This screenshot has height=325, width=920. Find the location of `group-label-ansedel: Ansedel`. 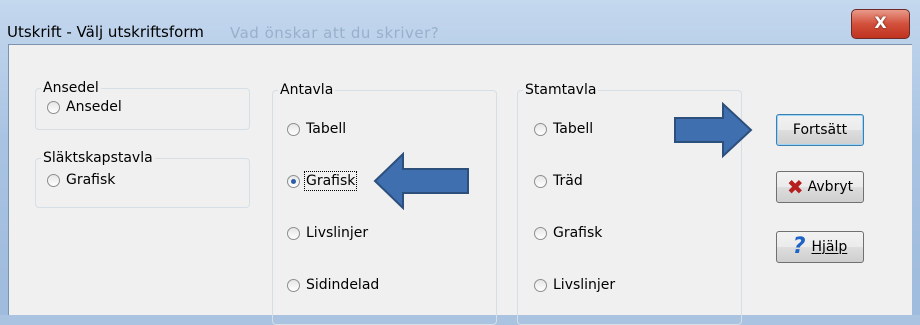

group-label-ansedel: Ansedel is located at coordinates (71, 88).